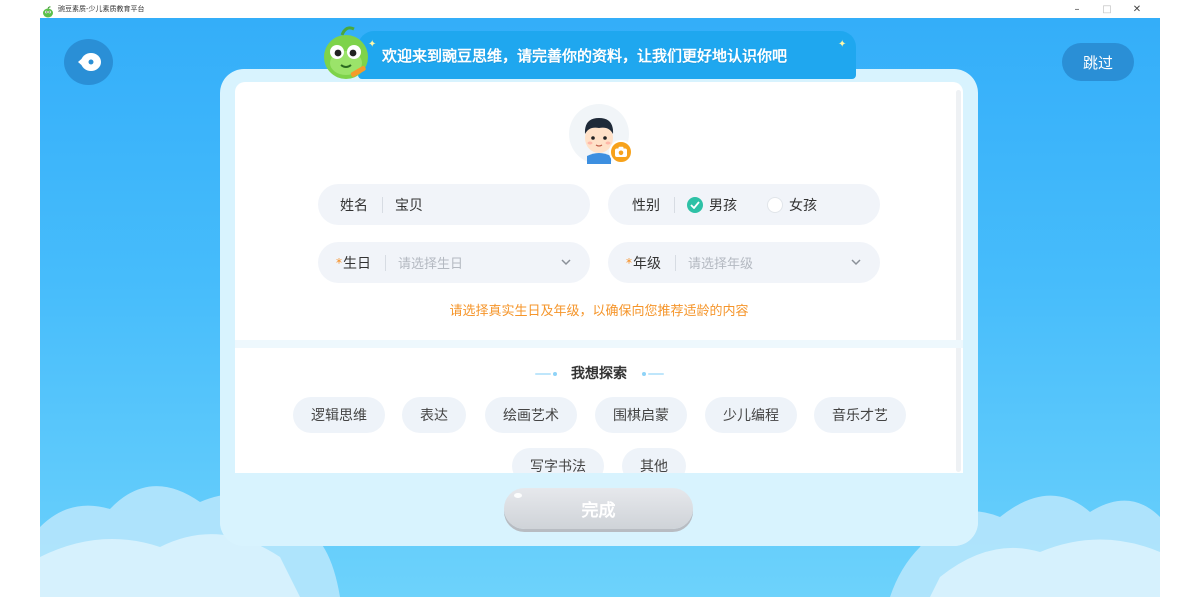  I want to click on interest-chip: 逻辑思维, so click(339, 415).